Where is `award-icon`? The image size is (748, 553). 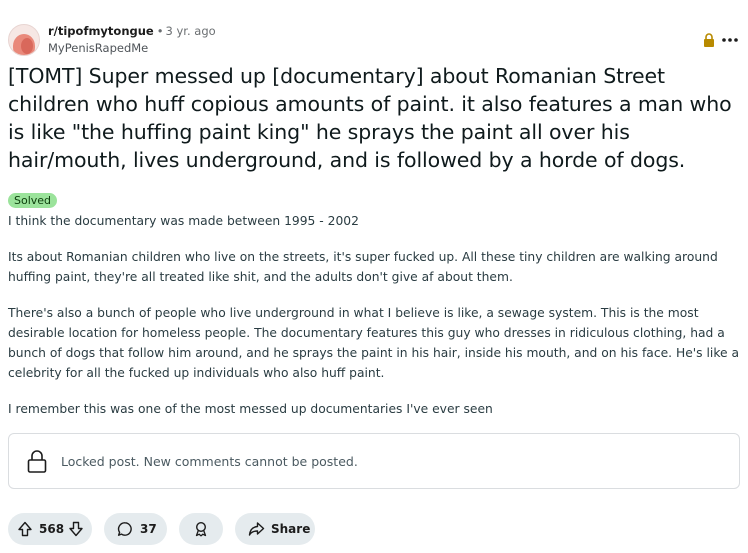
award-icon is located at coordinates (201, 529).